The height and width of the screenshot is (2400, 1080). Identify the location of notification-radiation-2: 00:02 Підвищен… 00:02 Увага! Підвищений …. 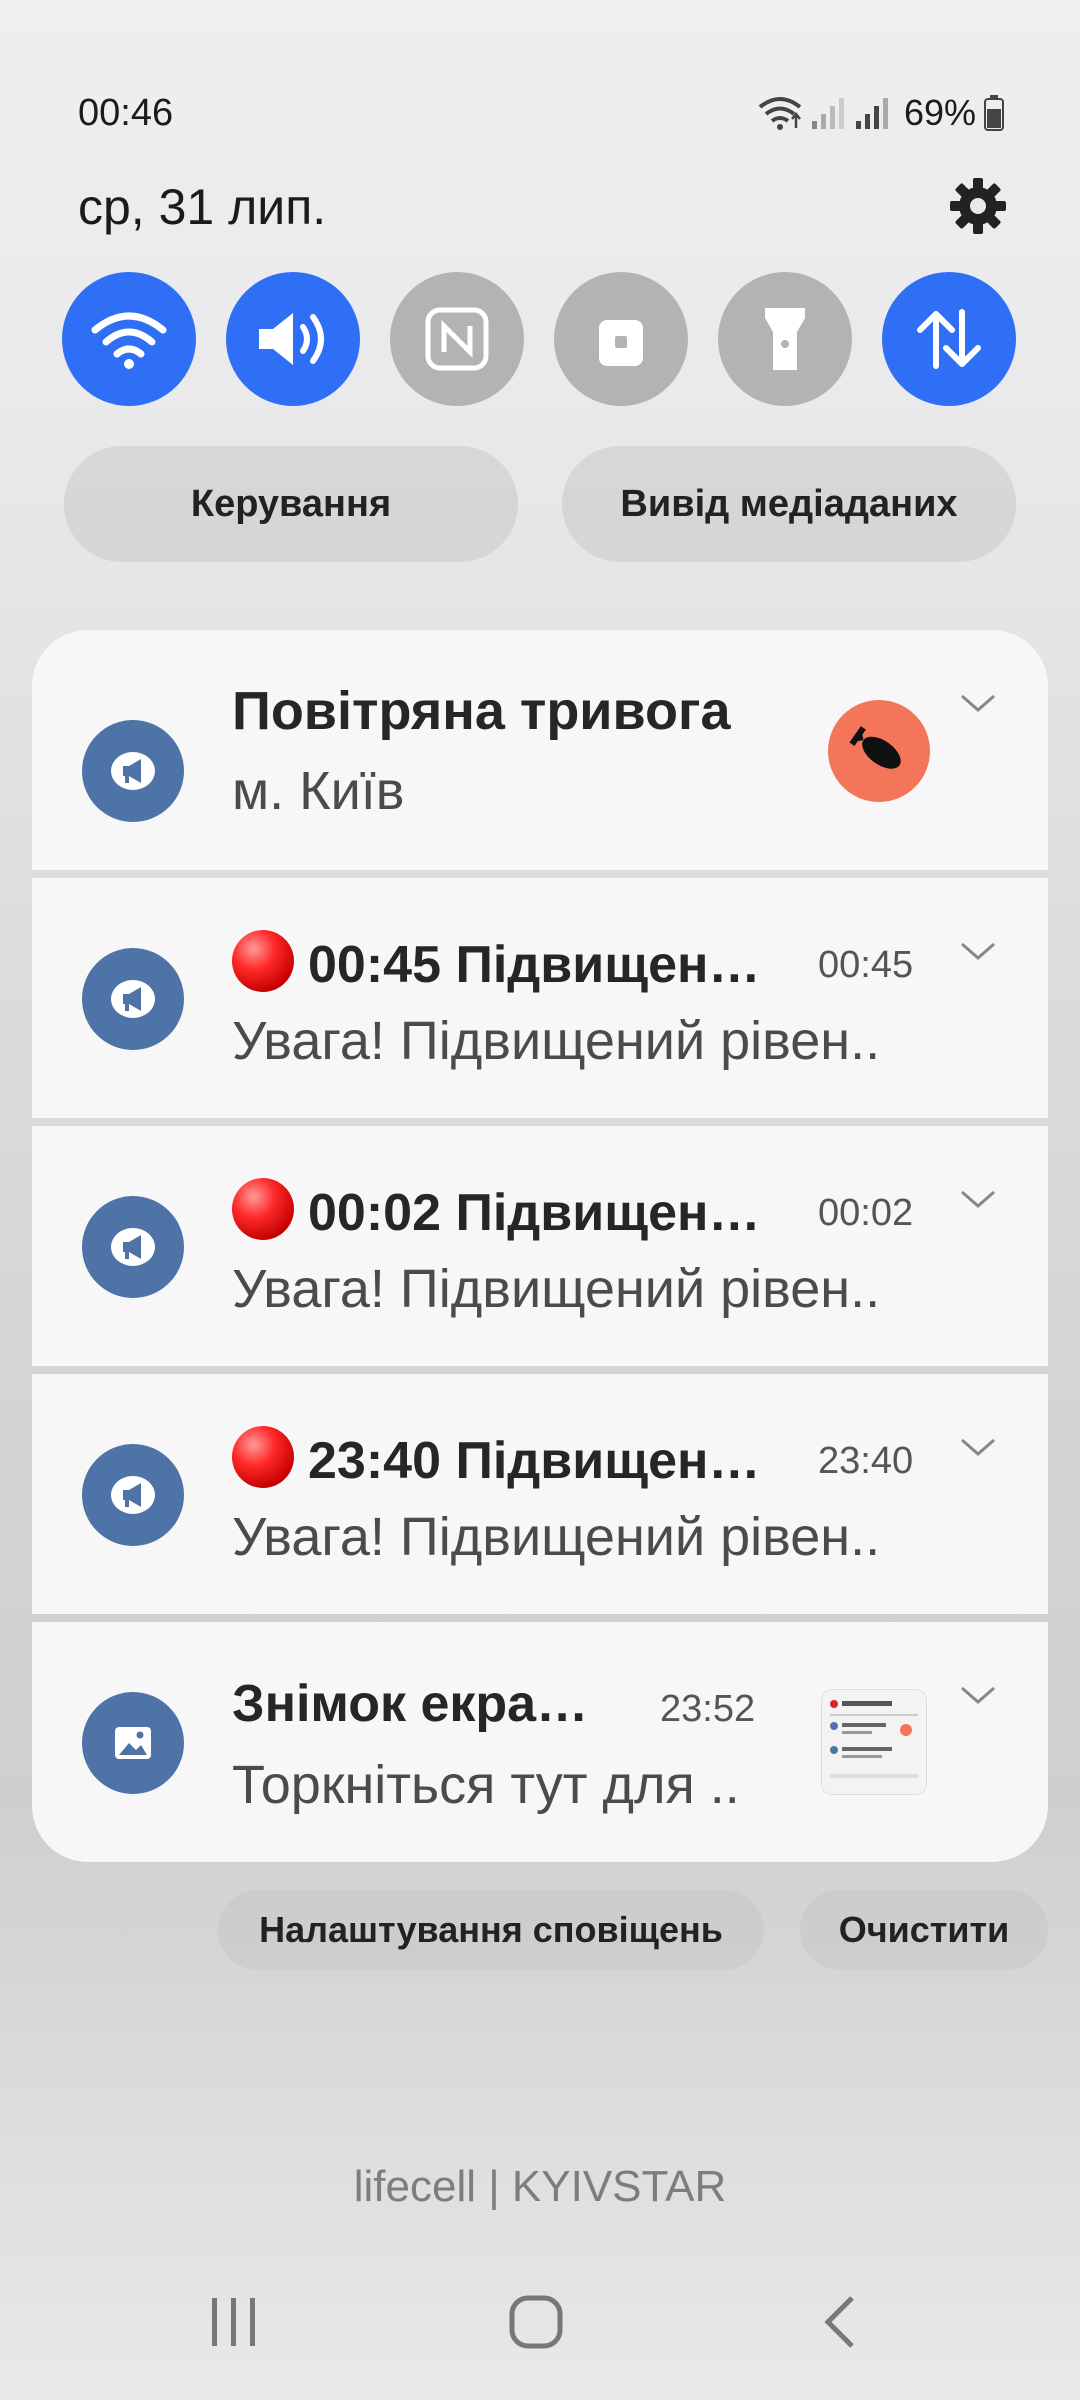
(540, 1246).